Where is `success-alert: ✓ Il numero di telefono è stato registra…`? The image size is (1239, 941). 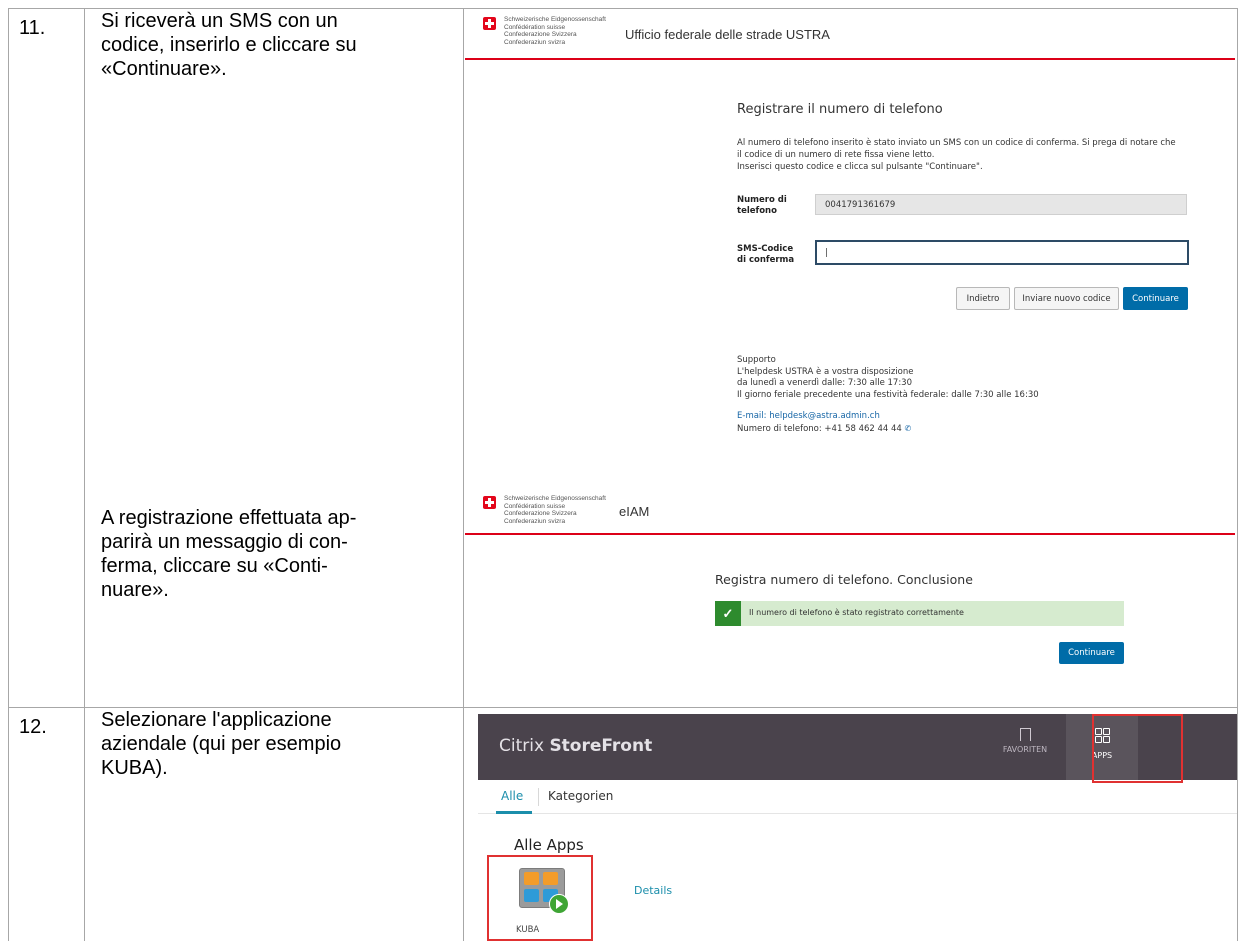 success-alert: ✓ Il numero di telefono è stato registra… is located at coordinates (919, 613).